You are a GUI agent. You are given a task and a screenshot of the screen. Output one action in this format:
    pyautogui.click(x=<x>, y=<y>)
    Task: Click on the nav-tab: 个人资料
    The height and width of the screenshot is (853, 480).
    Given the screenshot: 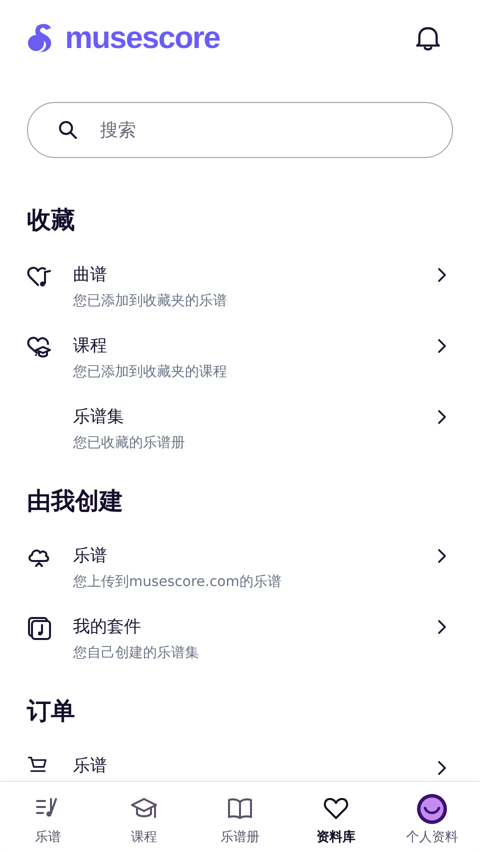 What is the action you would take?
    pyautogui.click(x=432, y=817)
    